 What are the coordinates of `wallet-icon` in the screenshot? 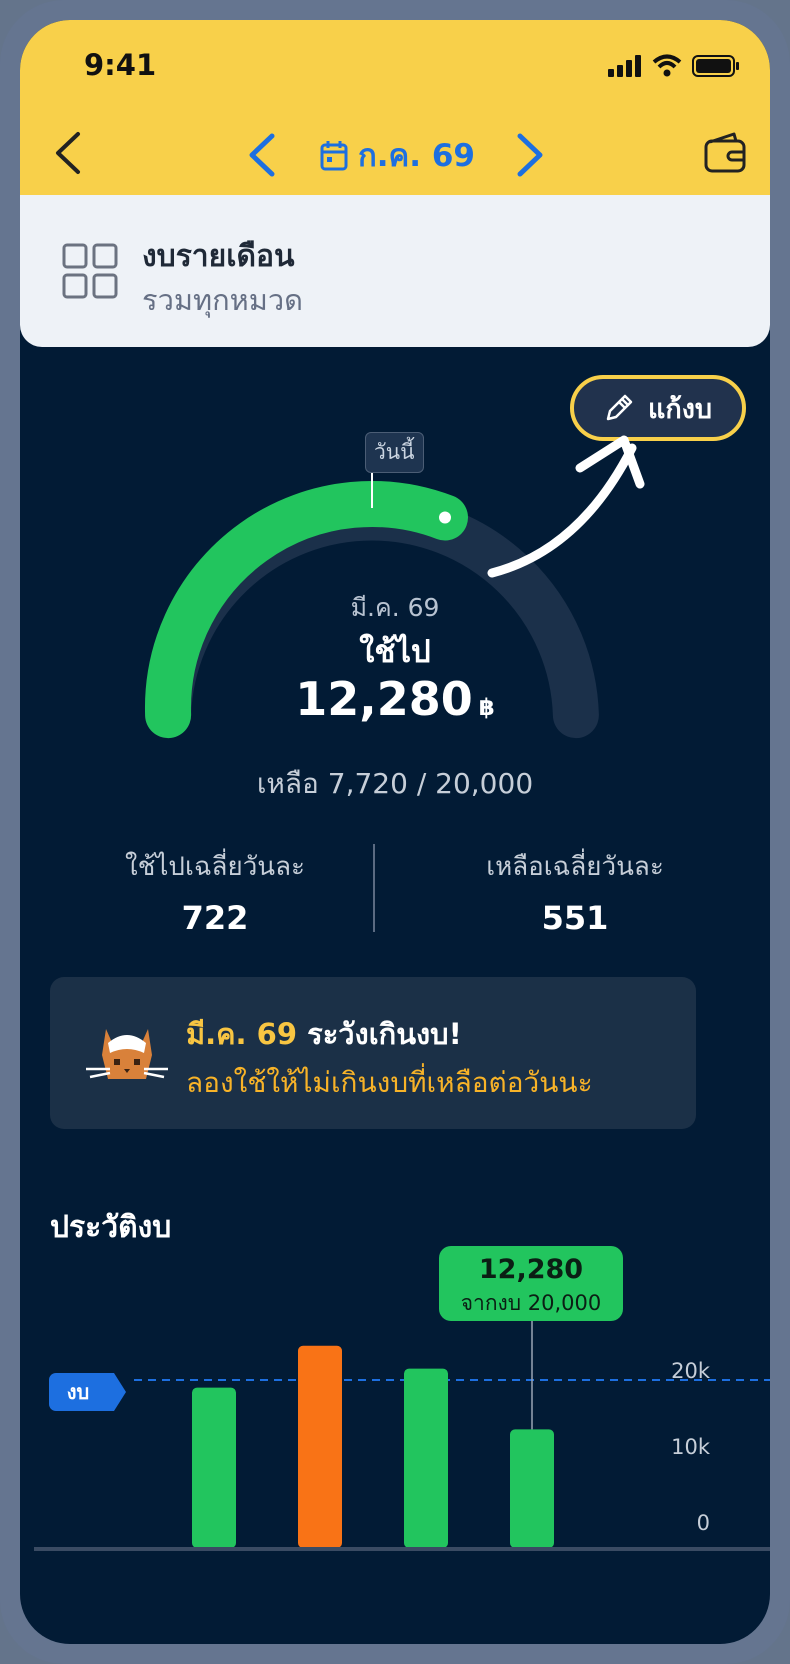 It's located at (725, 153).